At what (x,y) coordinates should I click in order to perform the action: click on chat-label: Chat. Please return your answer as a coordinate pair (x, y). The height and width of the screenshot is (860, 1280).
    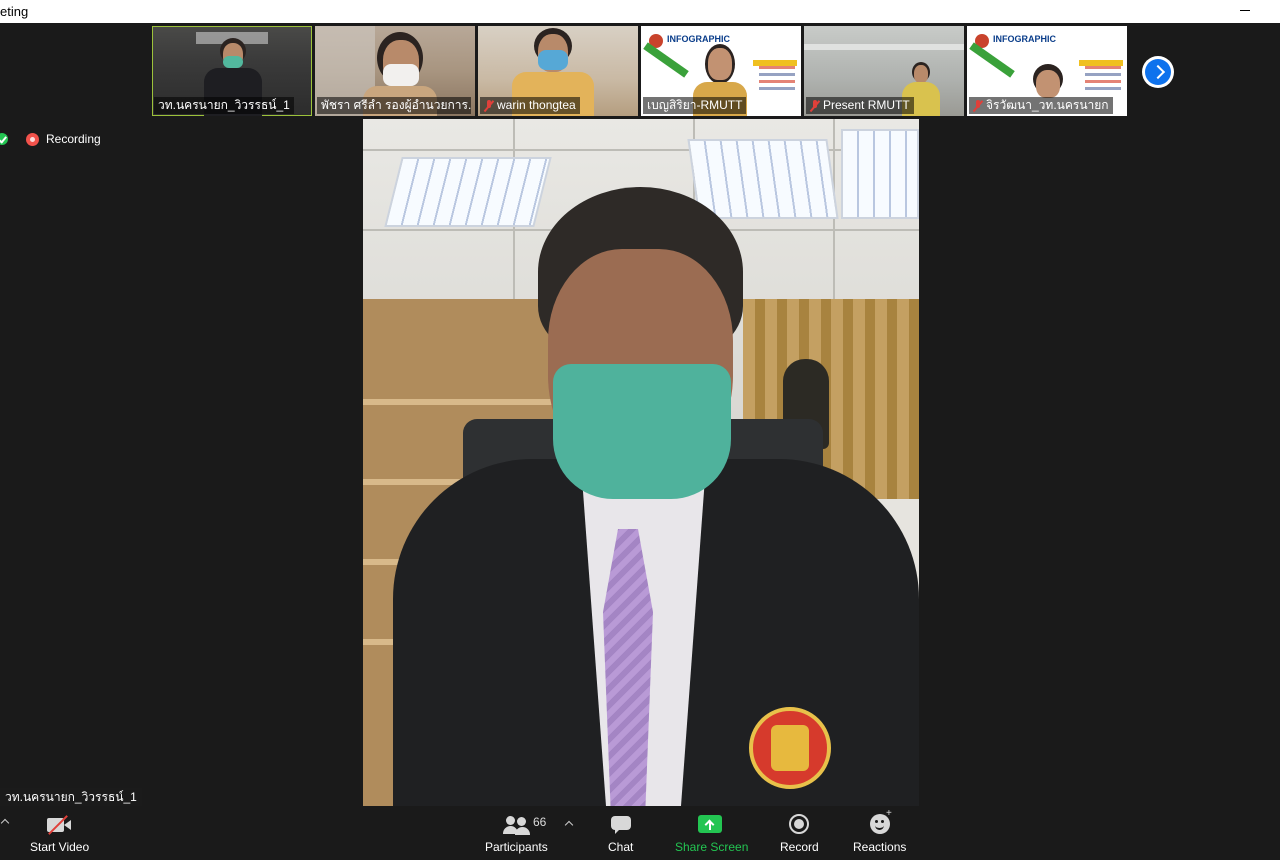
    Looking at the image, I should click on (621, 847).